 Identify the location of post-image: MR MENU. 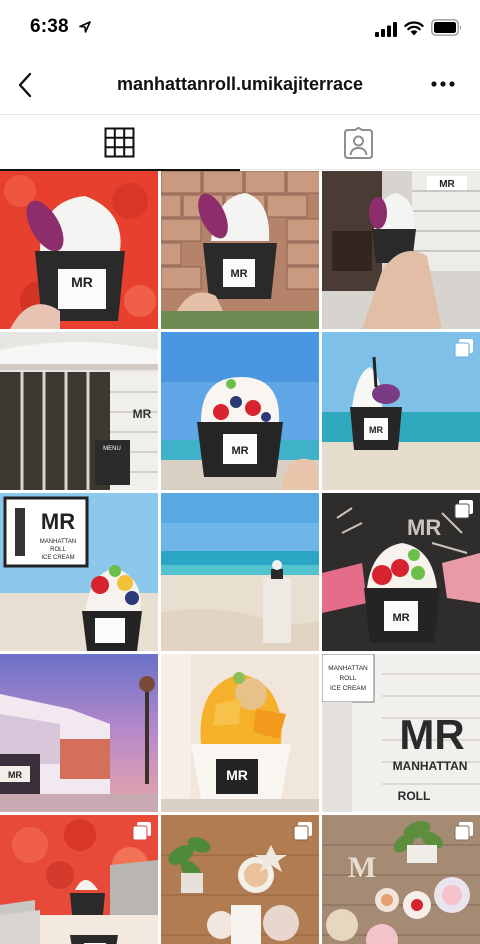
(79, 411).